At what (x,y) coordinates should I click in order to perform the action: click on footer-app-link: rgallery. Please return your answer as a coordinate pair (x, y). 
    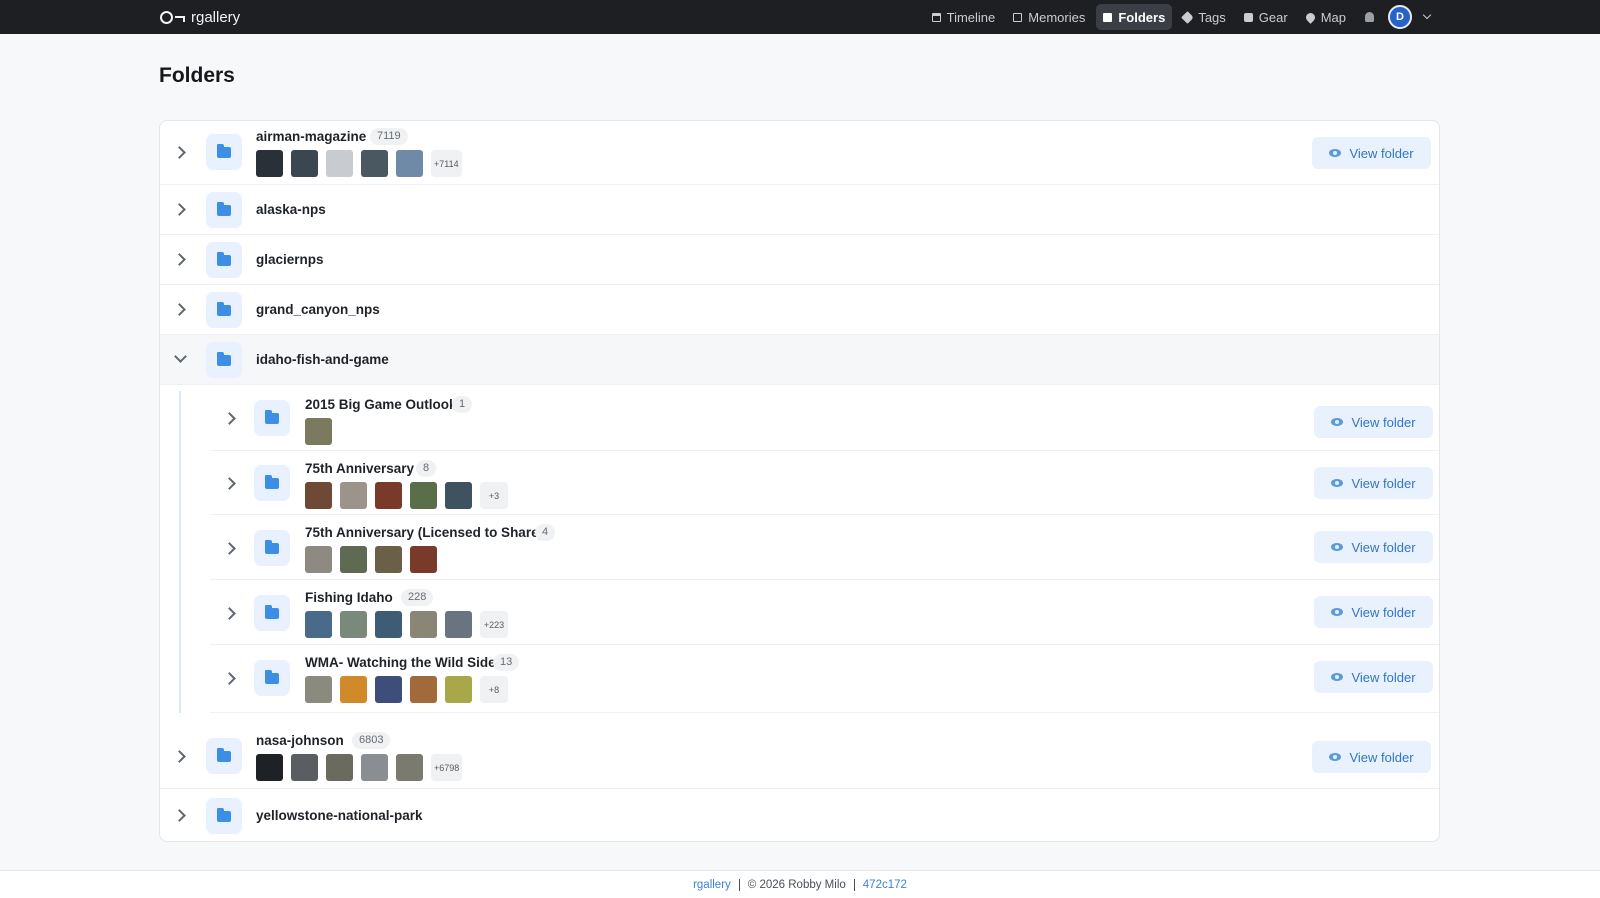
    Looking at the image, I should click on (712, 885).